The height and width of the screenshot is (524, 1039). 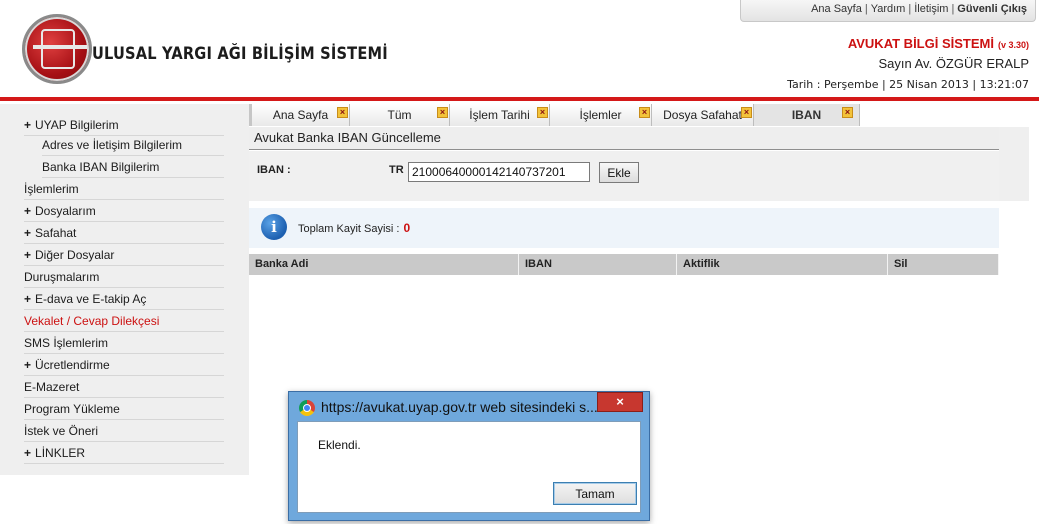 What do you see at coordinates (396, 170) in the screenshot?
I see `country-code-label: TR` at bounding box center [396, 170].